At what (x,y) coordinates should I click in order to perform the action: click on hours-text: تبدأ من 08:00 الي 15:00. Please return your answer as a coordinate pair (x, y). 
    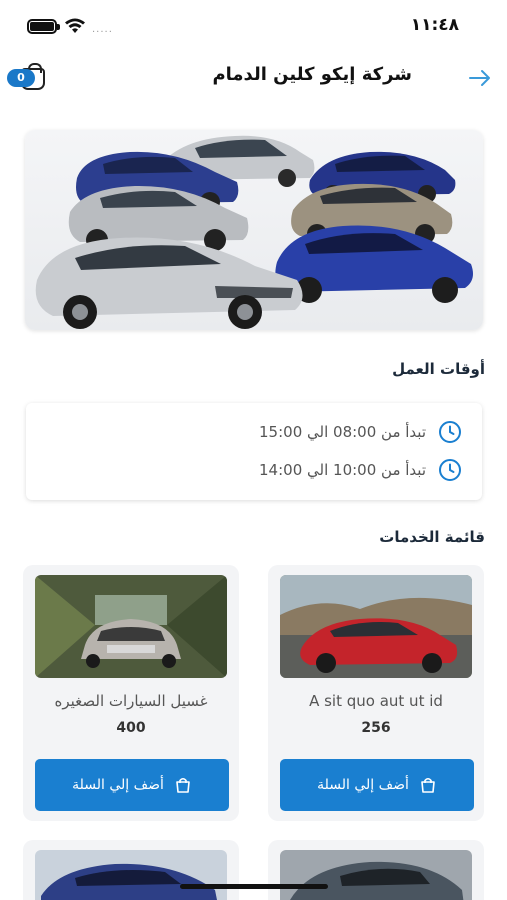
    Looking at the image, I should click on (342, 432).